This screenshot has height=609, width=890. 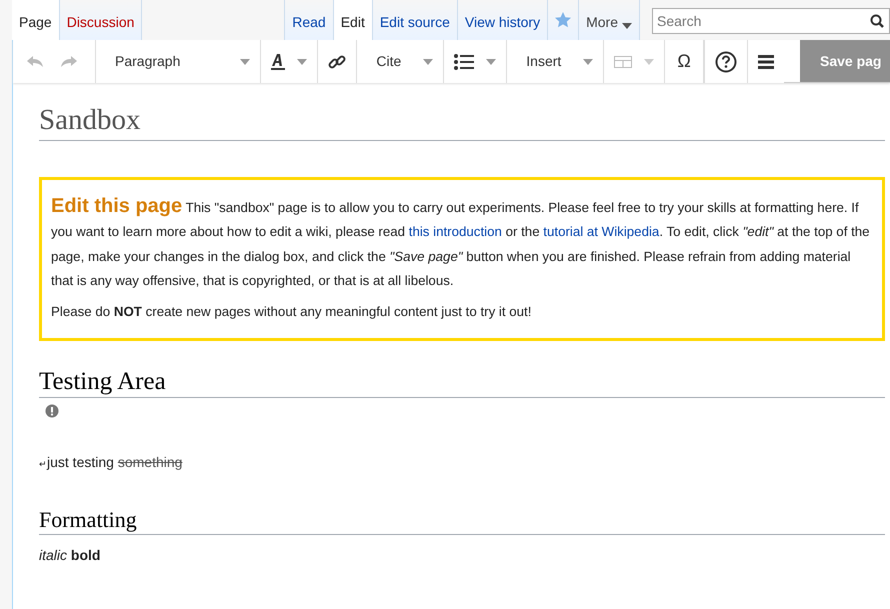 I want to click on link-button, so click(x=338, y=61).